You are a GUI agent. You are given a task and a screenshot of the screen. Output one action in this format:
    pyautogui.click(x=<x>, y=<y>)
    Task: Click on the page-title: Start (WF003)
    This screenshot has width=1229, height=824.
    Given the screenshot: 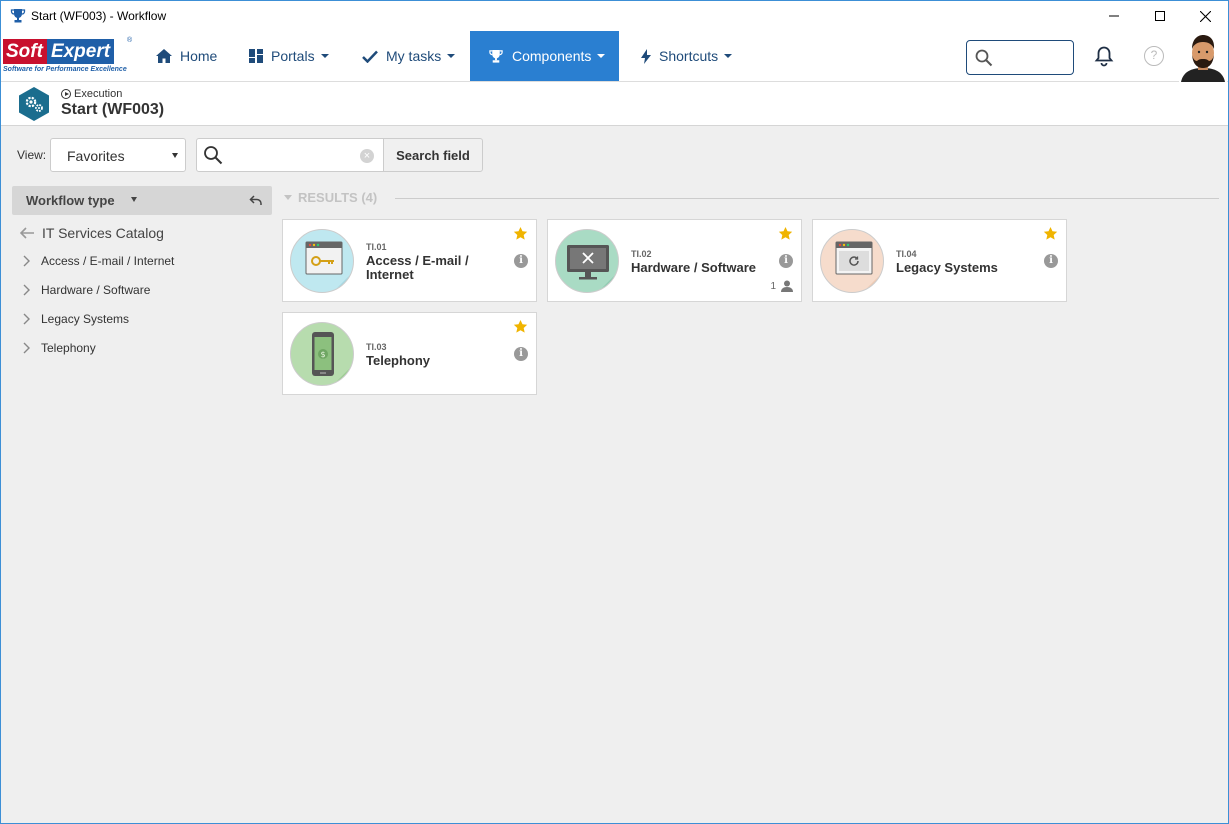 What is the action you would take?
    pyautogui.click(x=113, y=109)
    